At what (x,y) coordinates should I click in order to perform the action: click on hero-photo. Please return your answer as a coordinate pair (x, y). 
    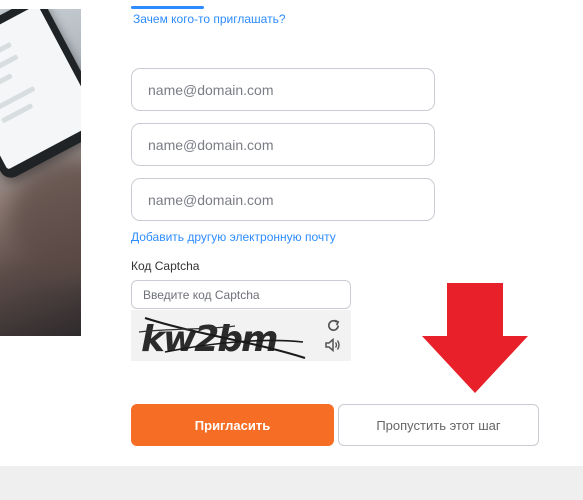
    Looking at the image, I should click on (40, 172).